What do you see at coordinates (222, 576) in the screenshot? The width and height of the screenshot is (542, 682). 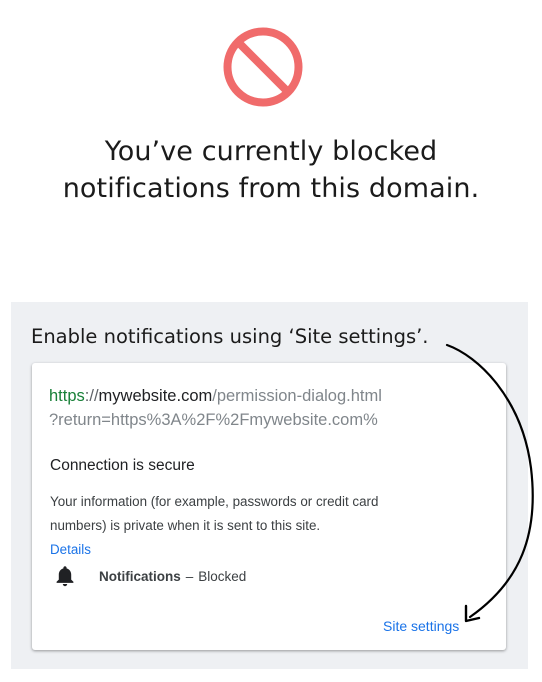 I see `notifications-status: Blocked` at bounding box center [222, 576].